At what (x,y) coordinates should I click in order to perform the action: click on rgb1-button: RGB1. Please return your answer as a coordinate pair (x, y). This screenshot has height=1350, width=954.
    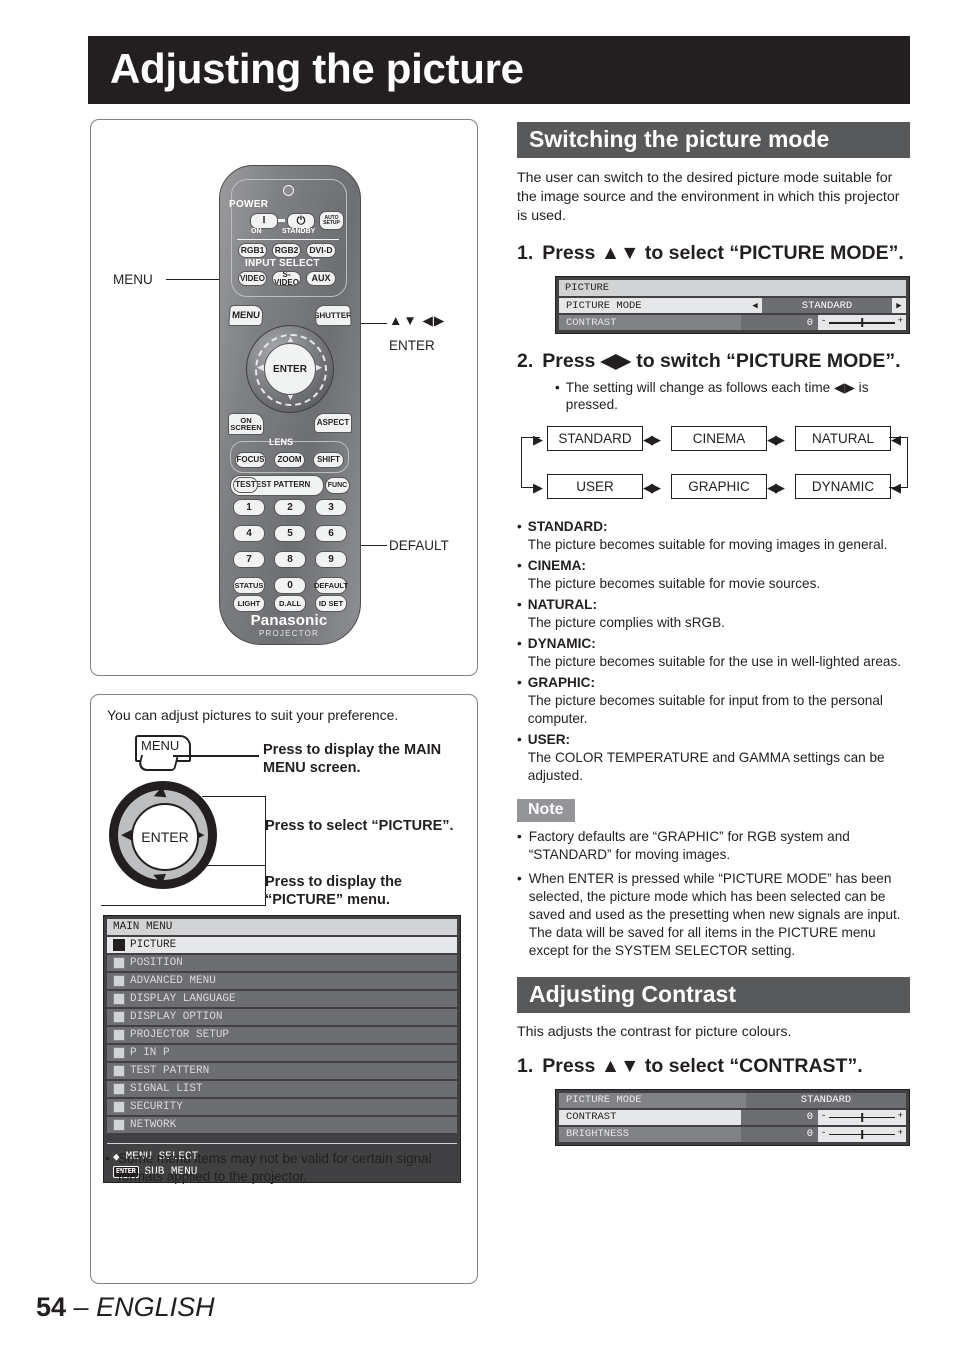
    Looking at the image, I should click on (252, 250).